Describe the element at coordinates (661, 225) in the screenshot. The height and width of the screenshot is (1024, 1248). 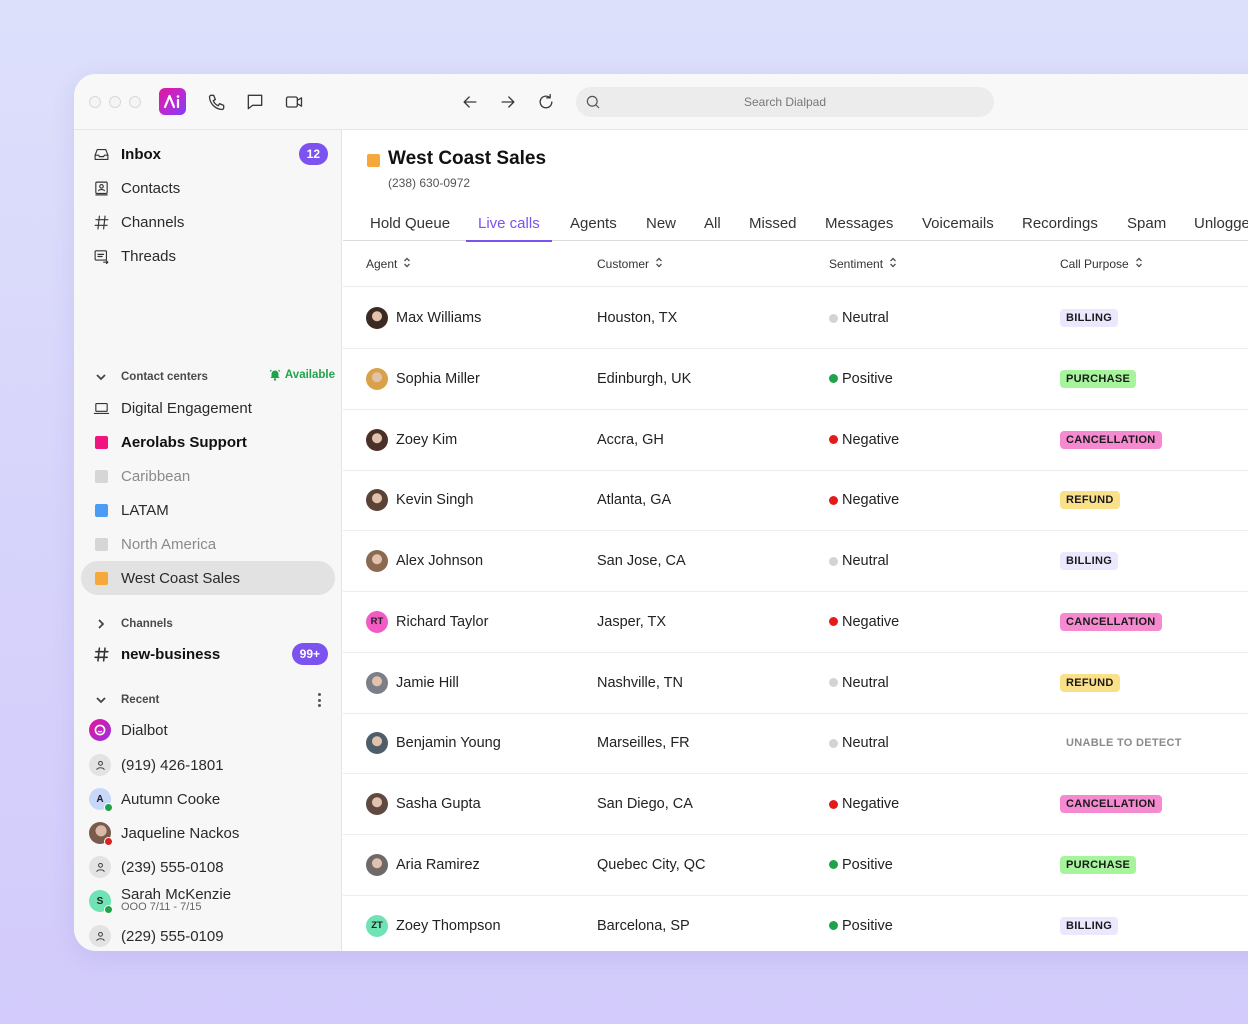
I see `tab-new: New` at that location.